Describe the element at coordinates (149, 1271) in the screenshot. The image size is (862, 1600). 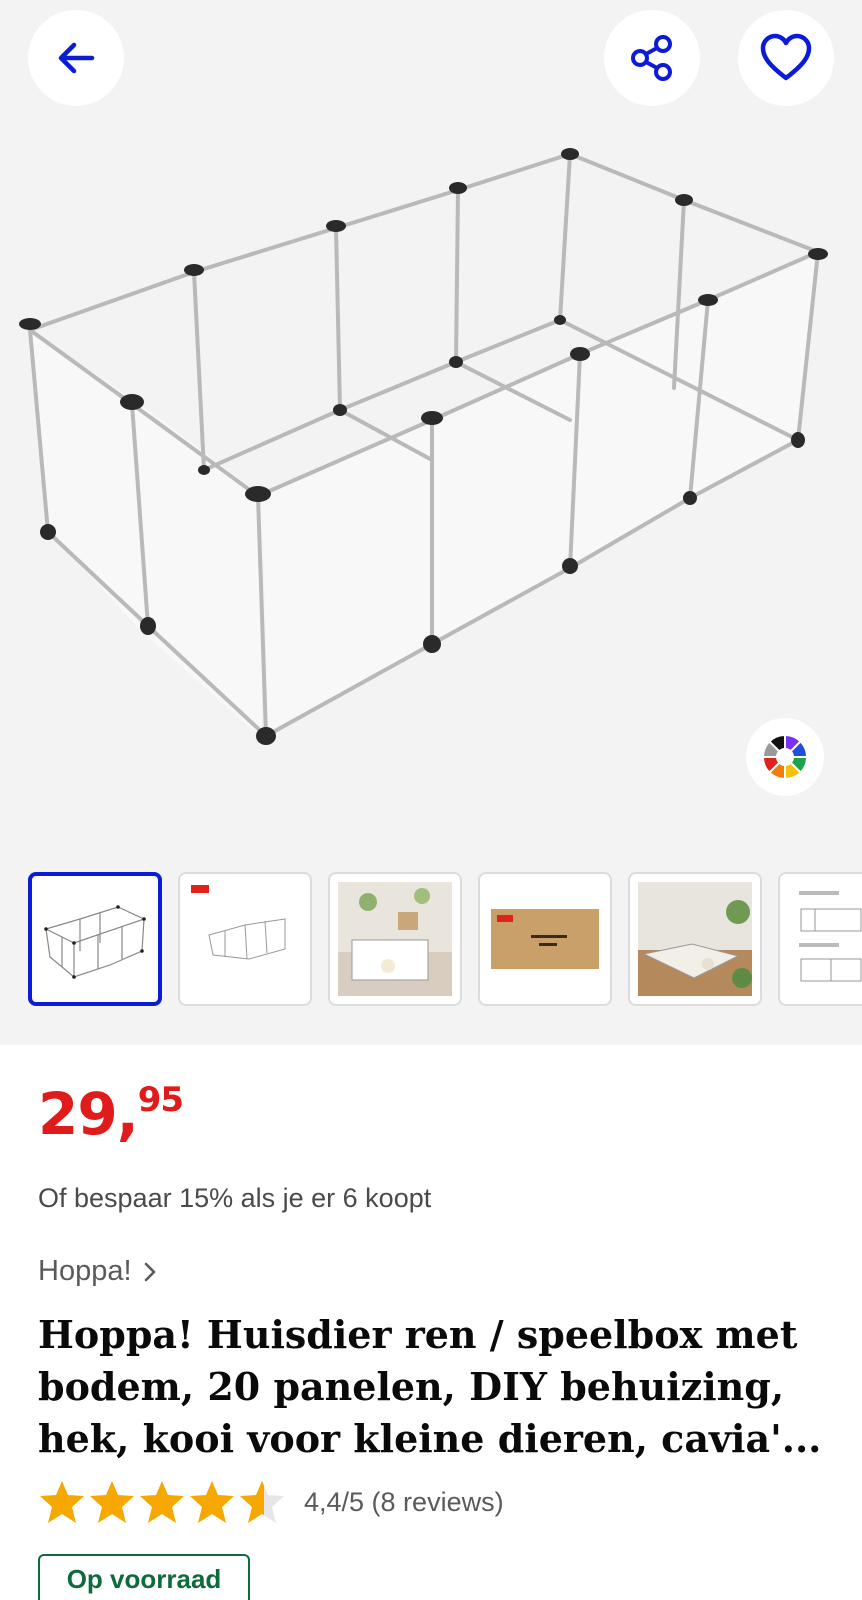
I see `chevron-right-icon` at that location.